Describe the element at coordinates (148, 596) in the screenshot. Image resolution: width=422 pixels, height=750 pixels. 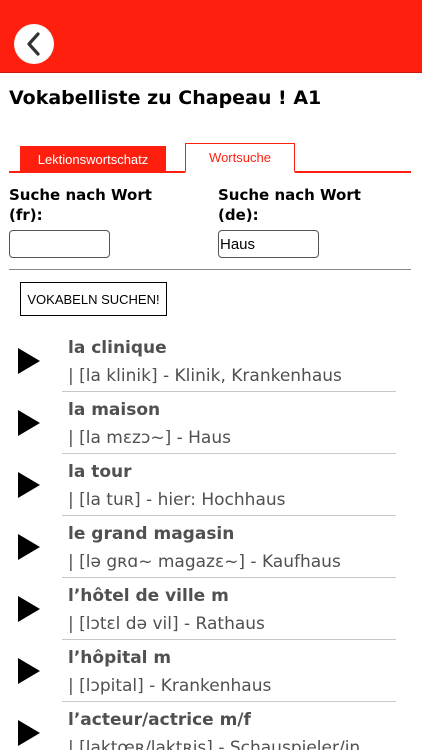
I see `vocab-word: l’hôtel de ville m` at that location.